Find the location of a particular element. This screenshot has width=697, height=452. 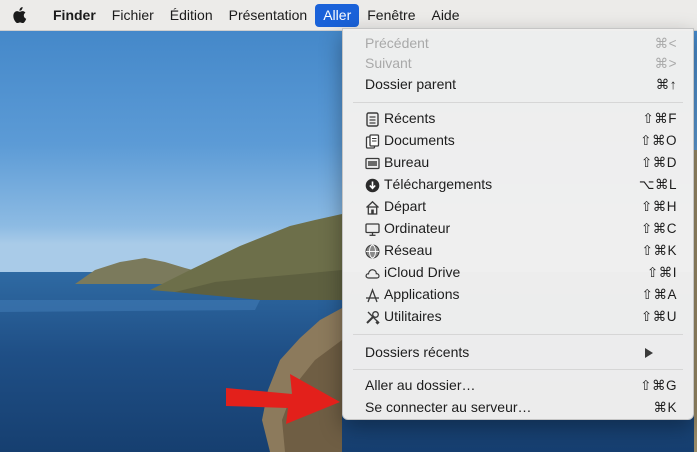

menu-fichier: Fichier is located at coordinates (133, 15).